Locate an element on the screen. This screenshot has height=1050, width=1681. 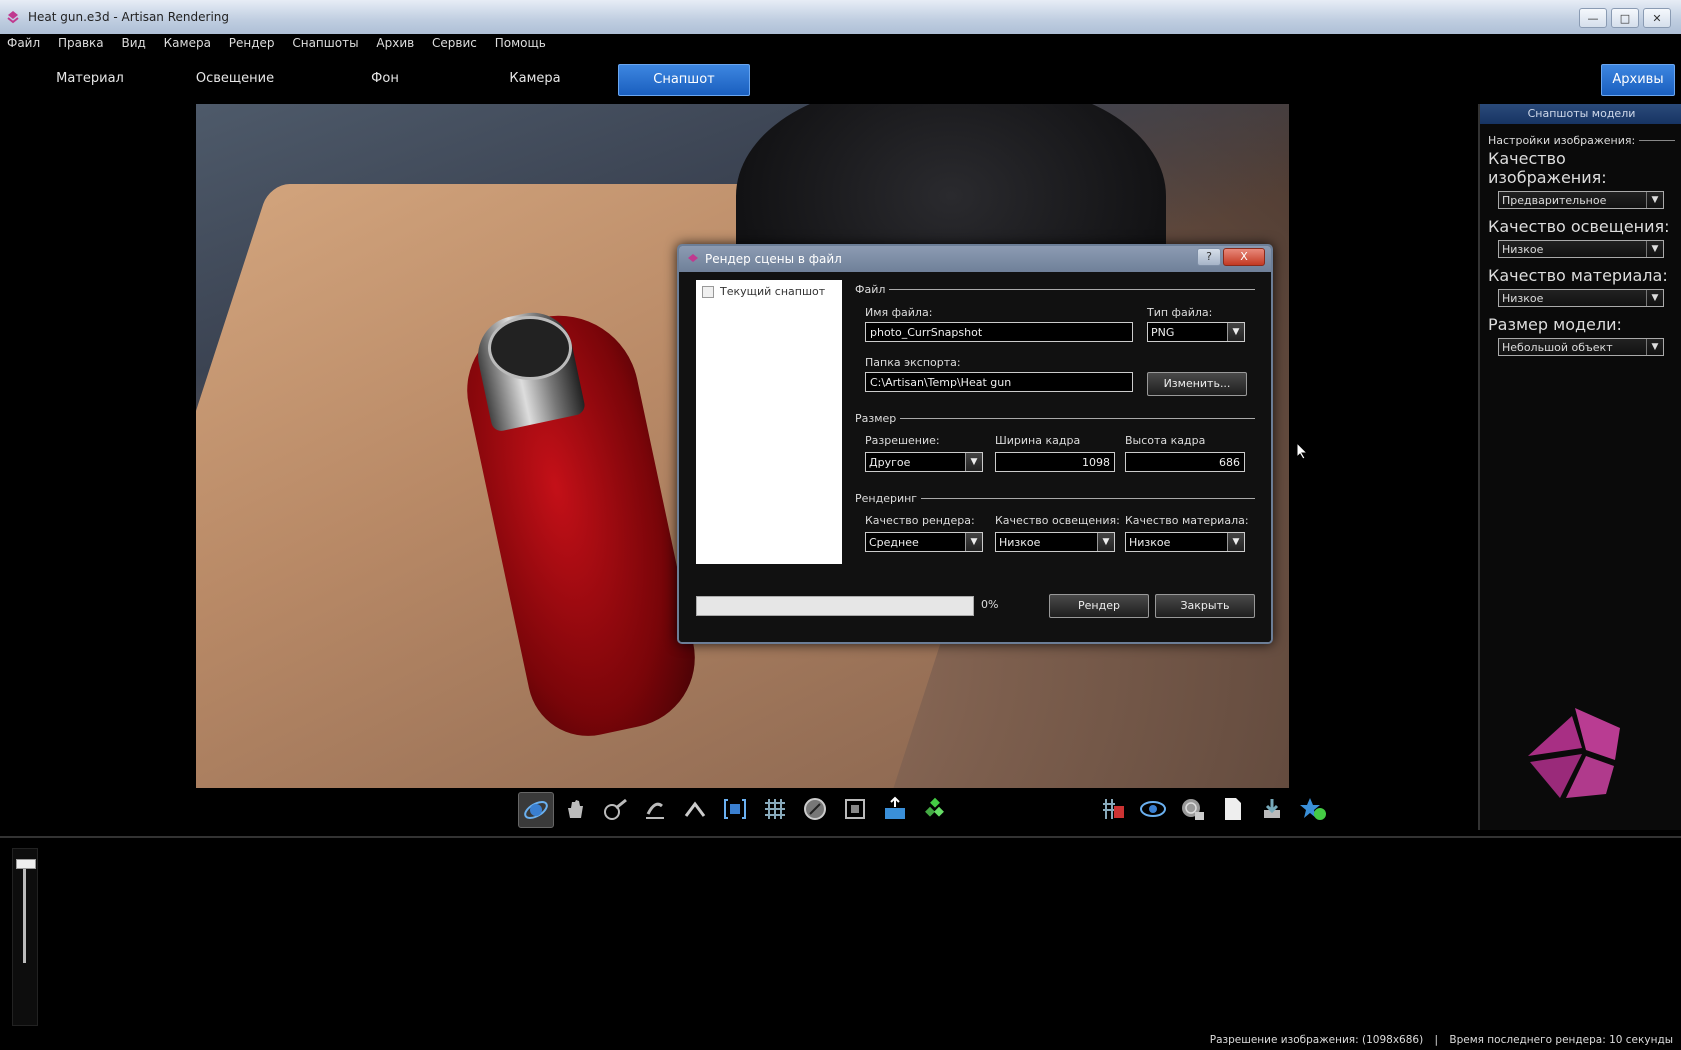
image-quality-select: Предварительное ▼ is located at coordinates (1581, 200).